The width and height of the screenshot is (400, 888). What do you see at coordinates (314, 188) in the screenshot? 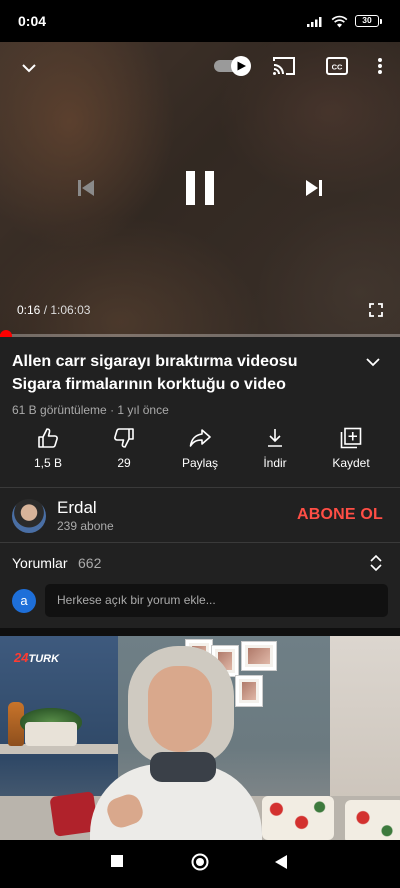
I see `next-icon` at bounding box center [314, 188].